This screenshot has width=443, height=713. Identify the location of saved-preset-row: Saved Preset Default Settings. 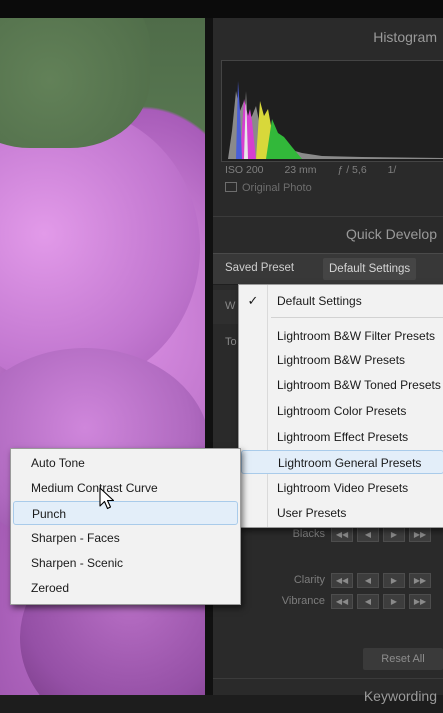
(328, 269).